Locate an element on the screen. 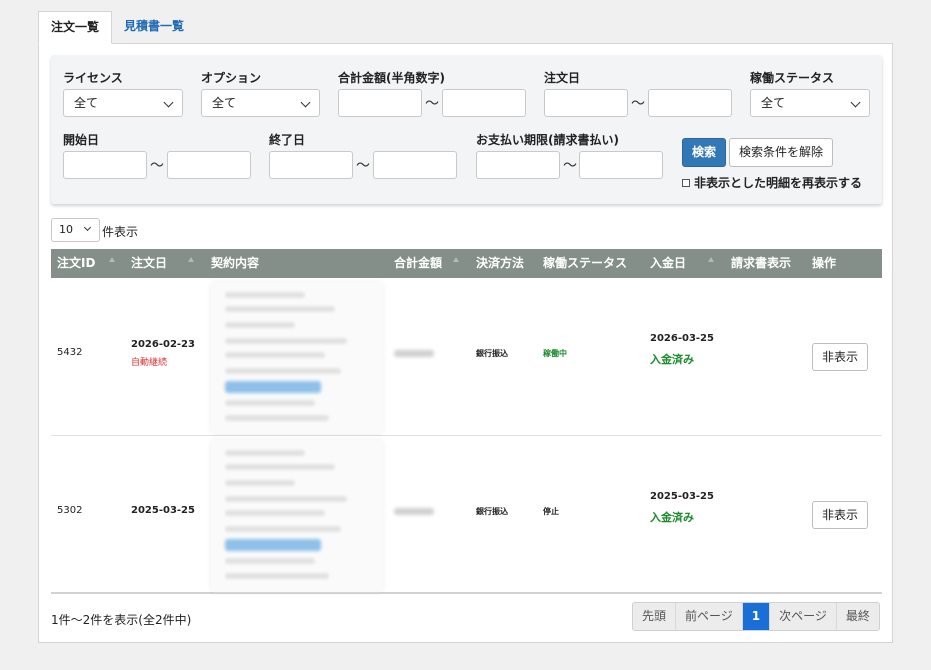 This screenshot has height=670, width=931. show-hidden-toggle: 非表示とした明細を再表示する is located at coordinates (772, 182).